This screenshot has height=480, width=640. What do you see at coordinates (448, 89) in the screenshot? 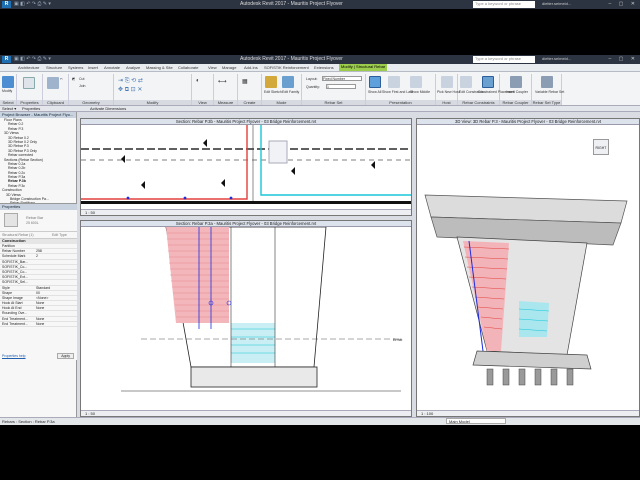
I see `group-host: Pick New Host Host` at bounding box center [448, 89].